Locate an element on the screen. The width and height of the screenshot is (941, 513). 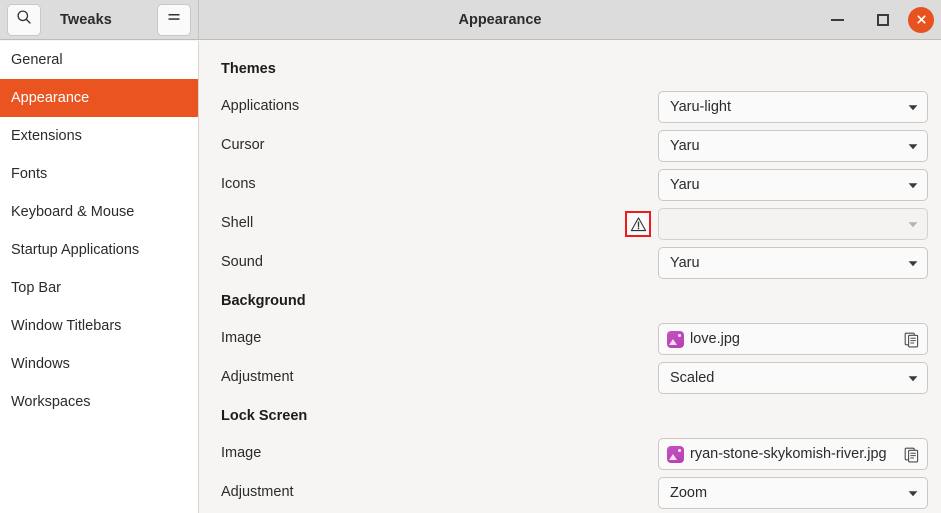
combo-themes-cursor: Yaru is located at coordinates (793, 146).